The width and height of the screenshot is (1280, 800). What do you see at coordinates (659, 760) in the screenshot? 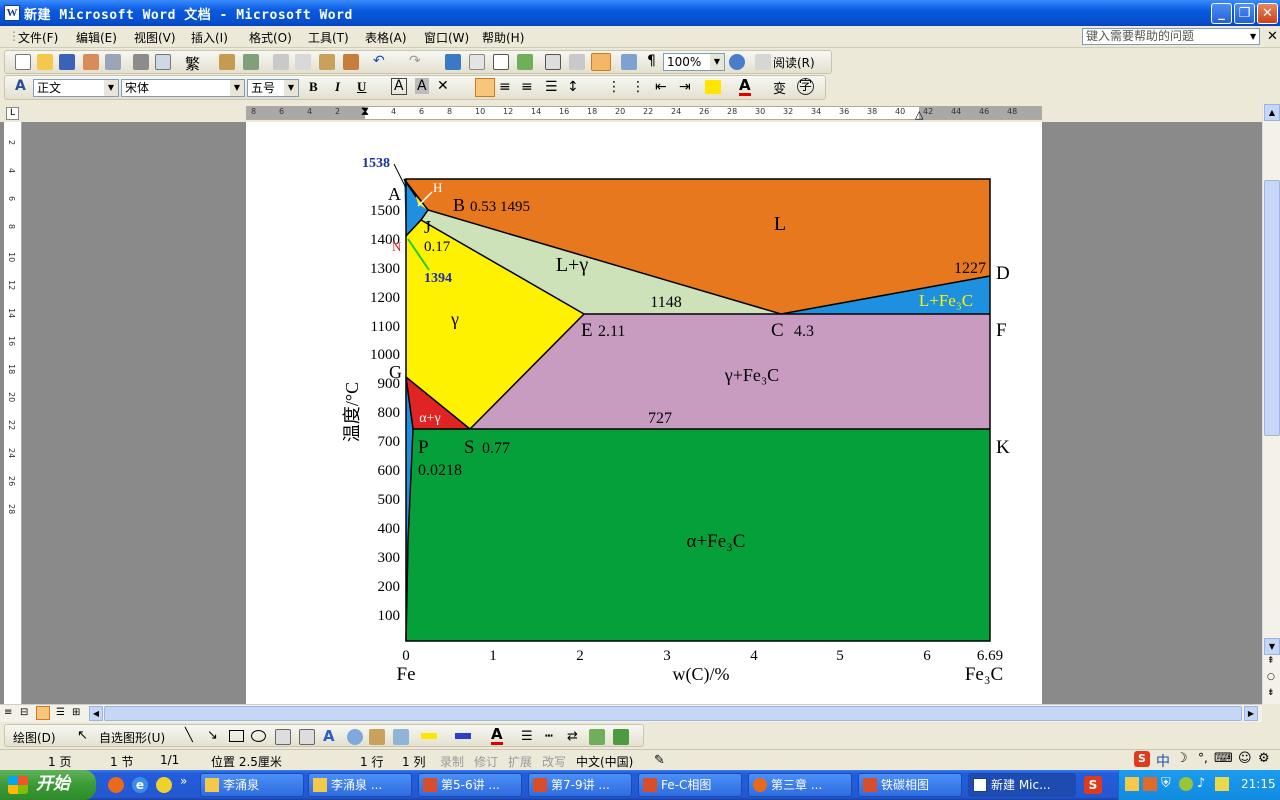
I see `spelling-status-icon: ✎` at bounding box center [659, 760].